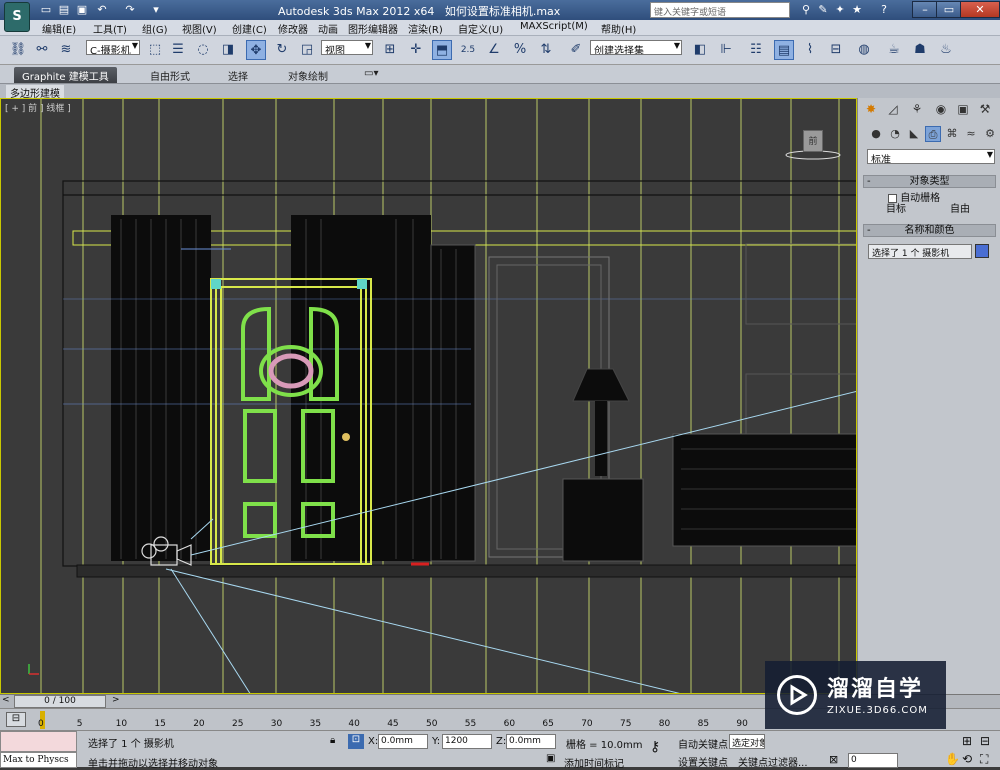 The image size is (1000, 770). What do you see at coordinates (328, 28) in the screenshot?
I see `menu-animation: 动画` at bounding box center [328, 28].